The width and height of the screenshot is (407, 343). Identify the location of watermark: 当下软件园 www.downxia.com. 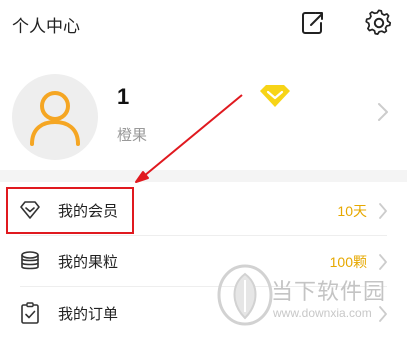
(307, 295).